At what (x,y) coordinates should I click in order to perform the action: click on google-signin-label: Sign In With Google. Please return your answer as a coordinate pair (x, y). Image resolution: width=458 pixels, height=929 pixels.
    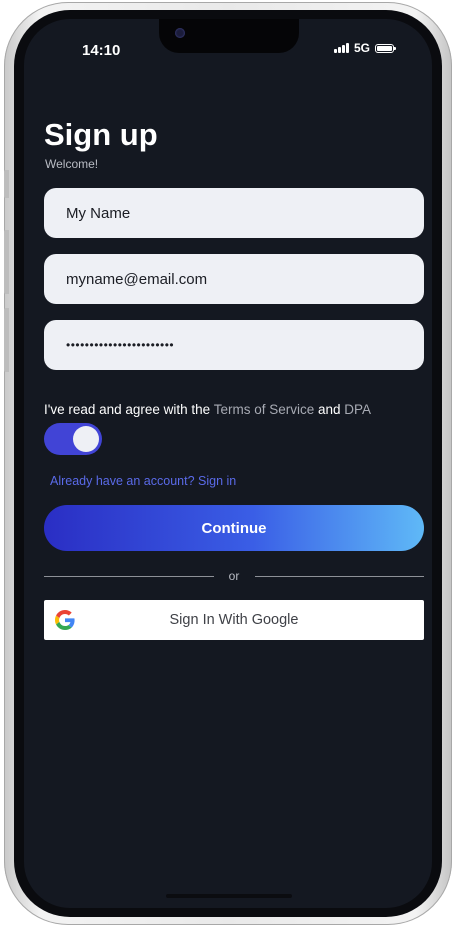
    Looking at the image, I should click on (234, 620).